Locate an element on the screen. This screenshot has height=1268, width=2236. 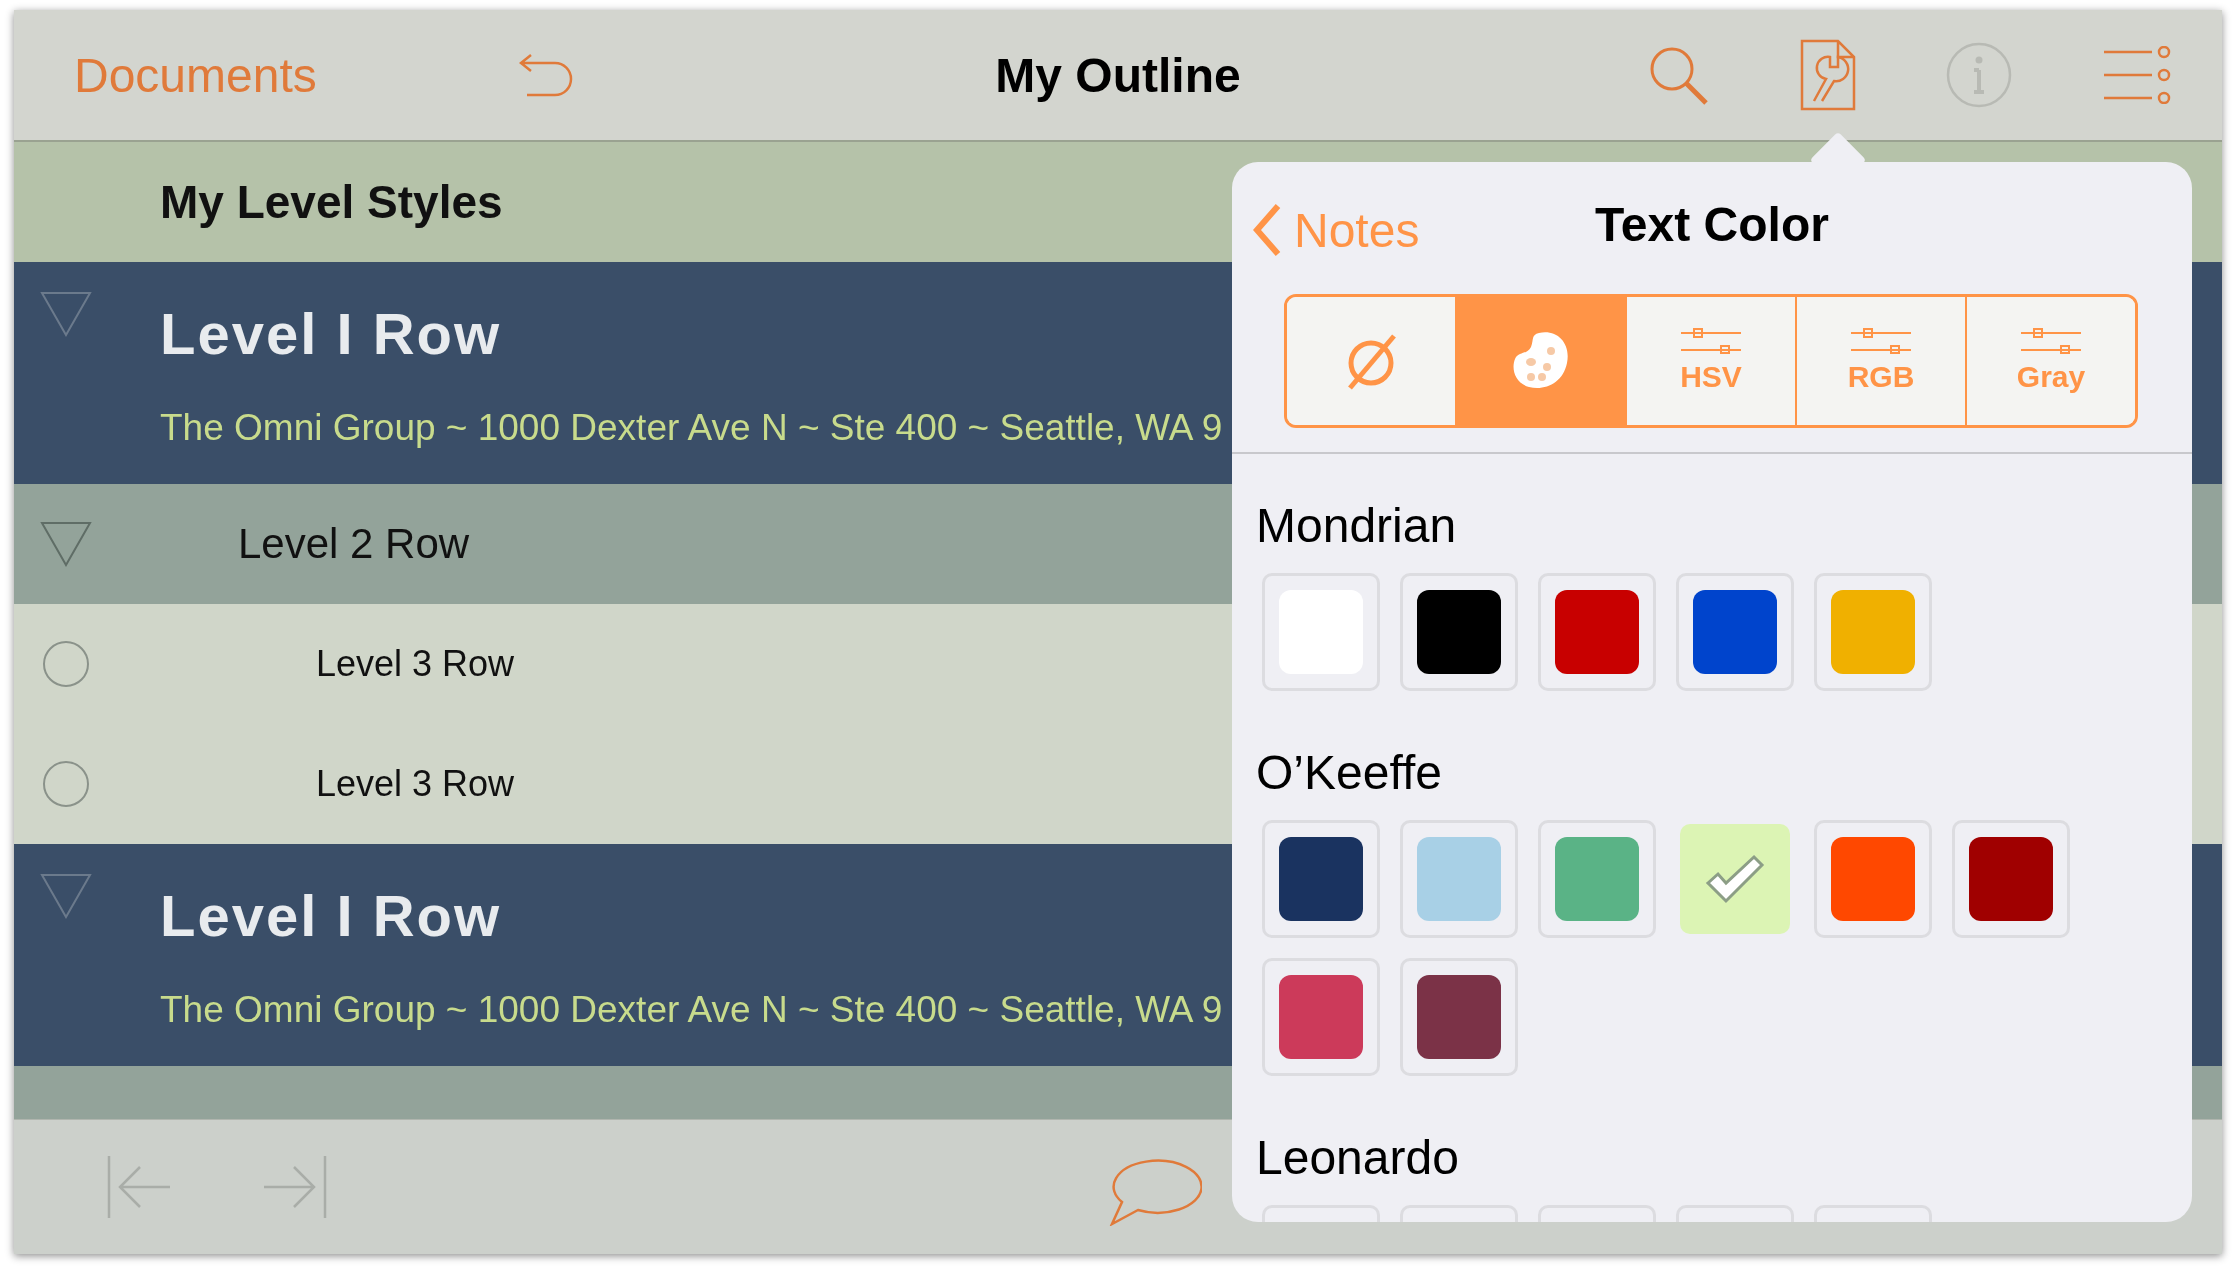
menu-icon is located at coordinates (2137, 75).